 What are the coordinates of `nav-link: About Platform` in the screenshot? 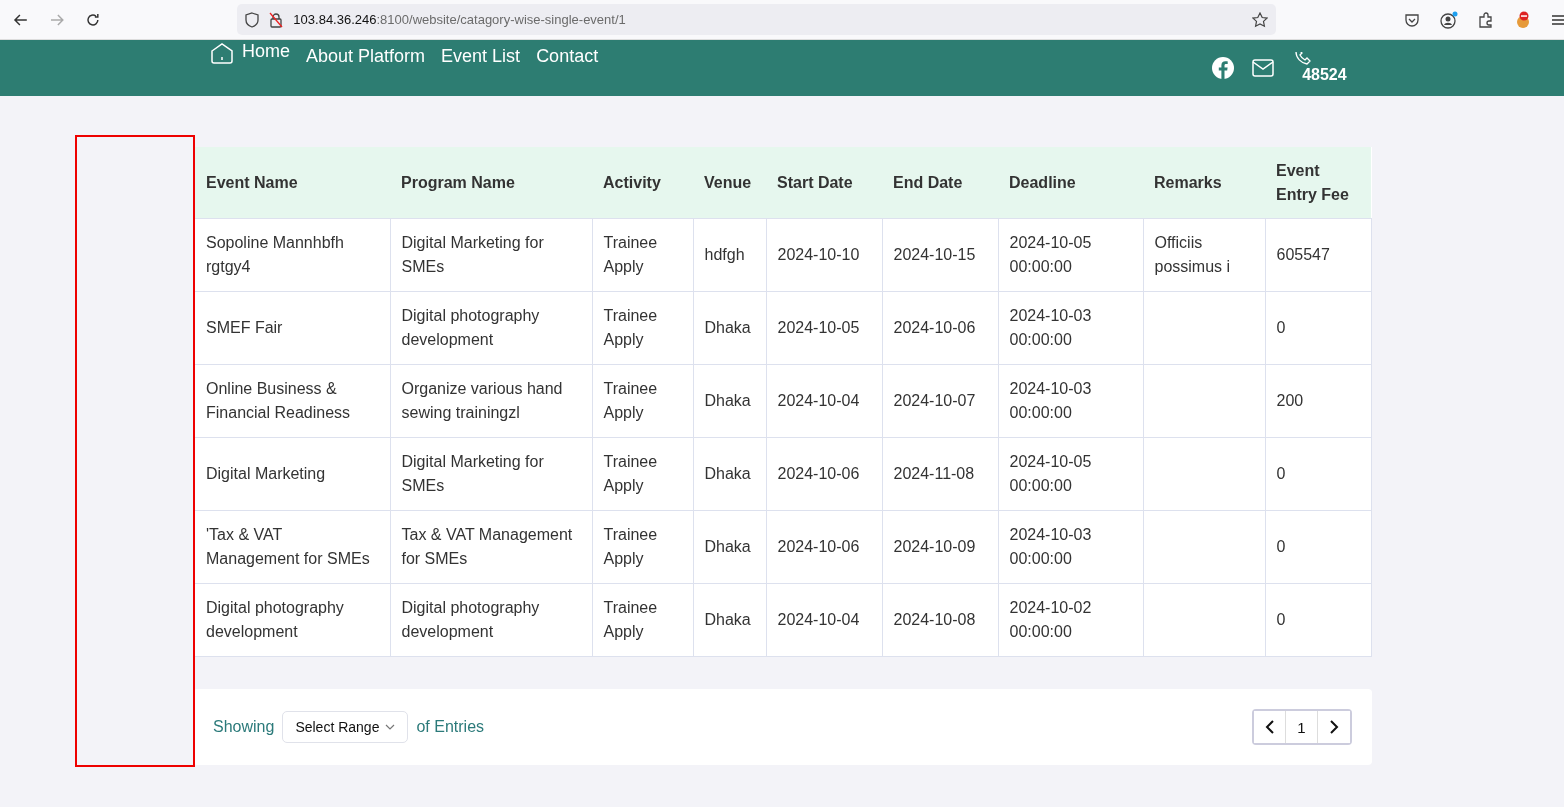 It's located at (366, 55).